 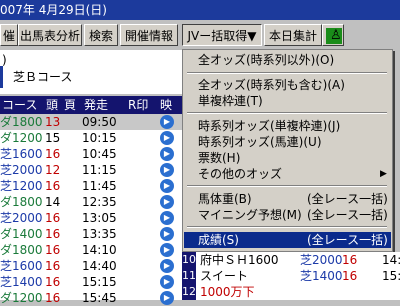 What do you see at coordinates (9, 35) in the screenshot?
I see `kaisai-button: 催` at bounding box center [9, 35].